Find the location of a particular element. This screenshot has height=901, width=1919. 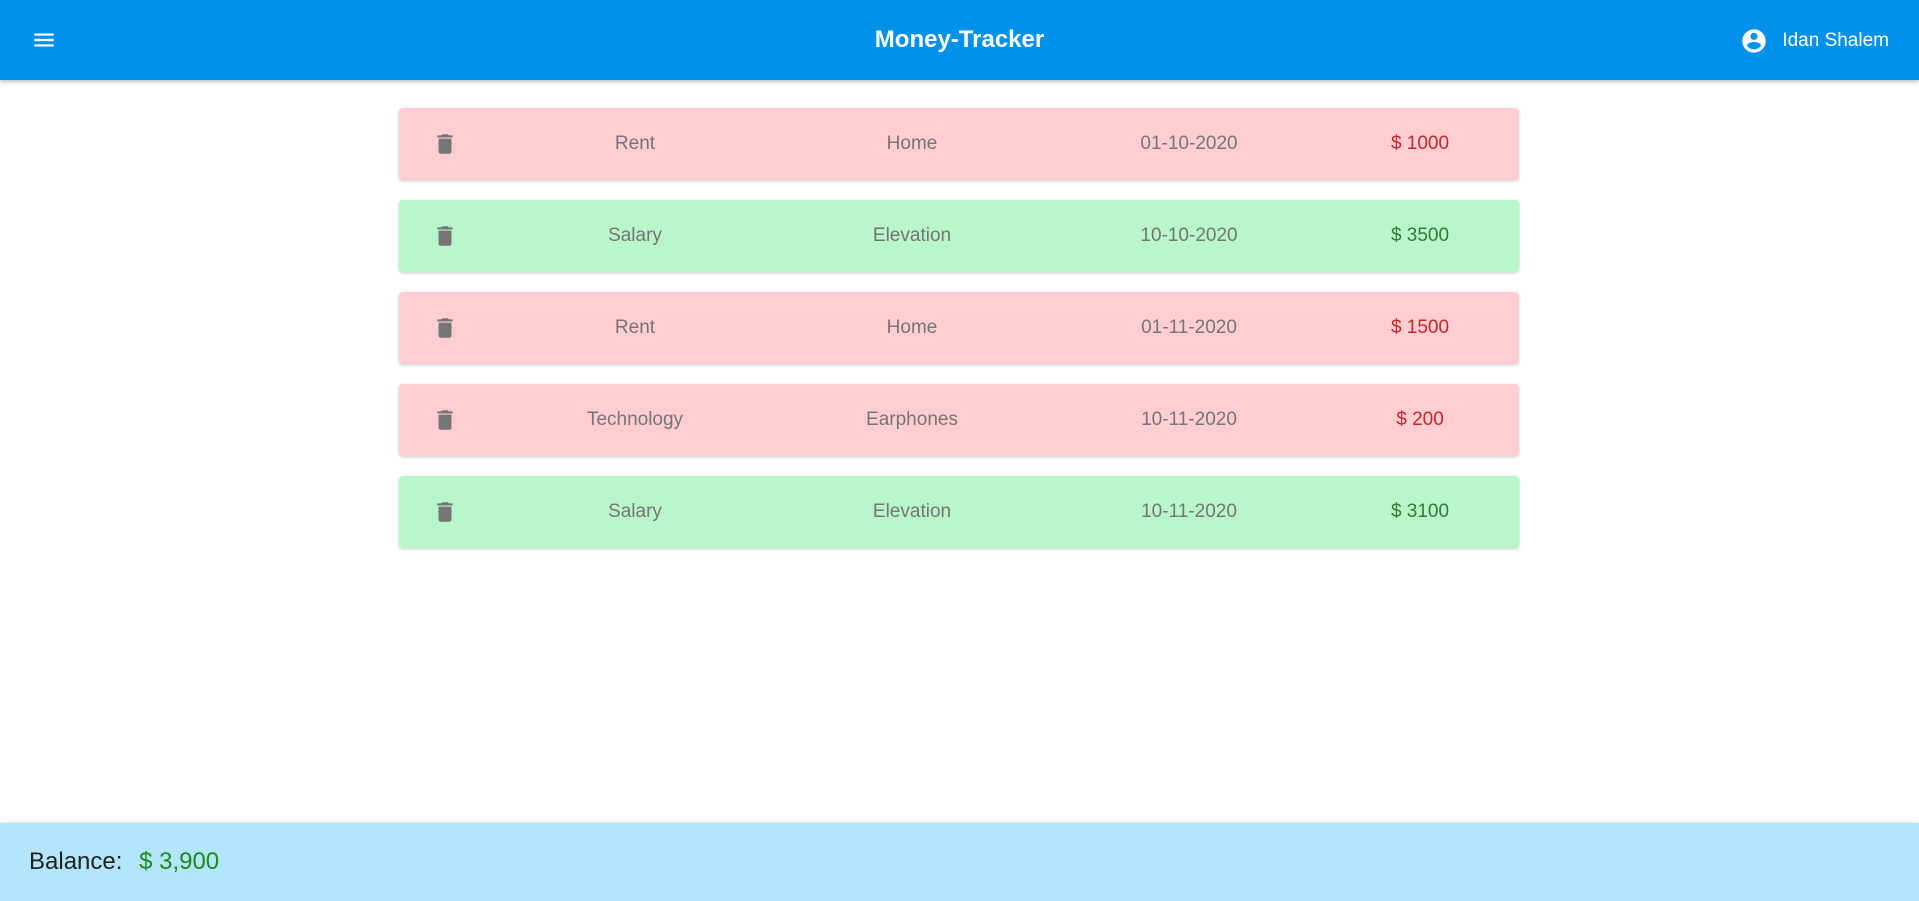

transaction-amount: $ 3100 is located at coordinates (1420, 511).